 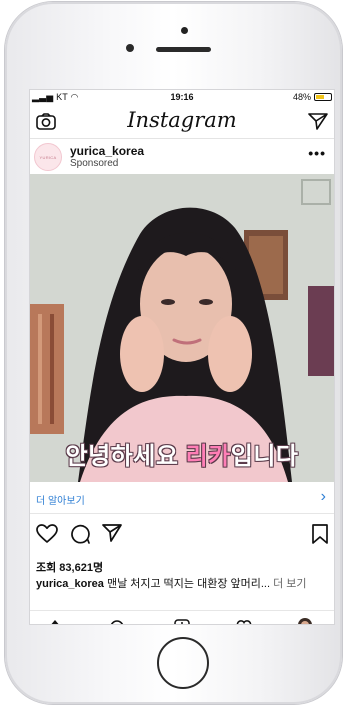 I want to click on add-post-tab-icon, so click(x=182, y=619).